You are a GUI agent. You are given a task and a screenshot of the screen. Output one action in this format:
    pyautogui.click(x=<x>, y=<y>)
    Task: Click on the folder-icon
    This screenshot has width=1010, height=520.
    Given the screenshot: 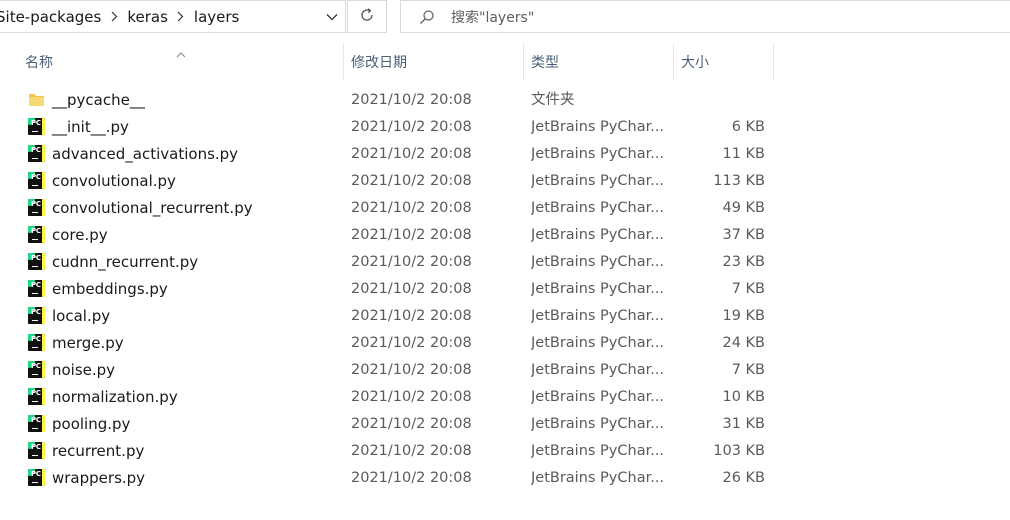 What is the action you would take?
    pyautogui.click(x=36, y=99)
    